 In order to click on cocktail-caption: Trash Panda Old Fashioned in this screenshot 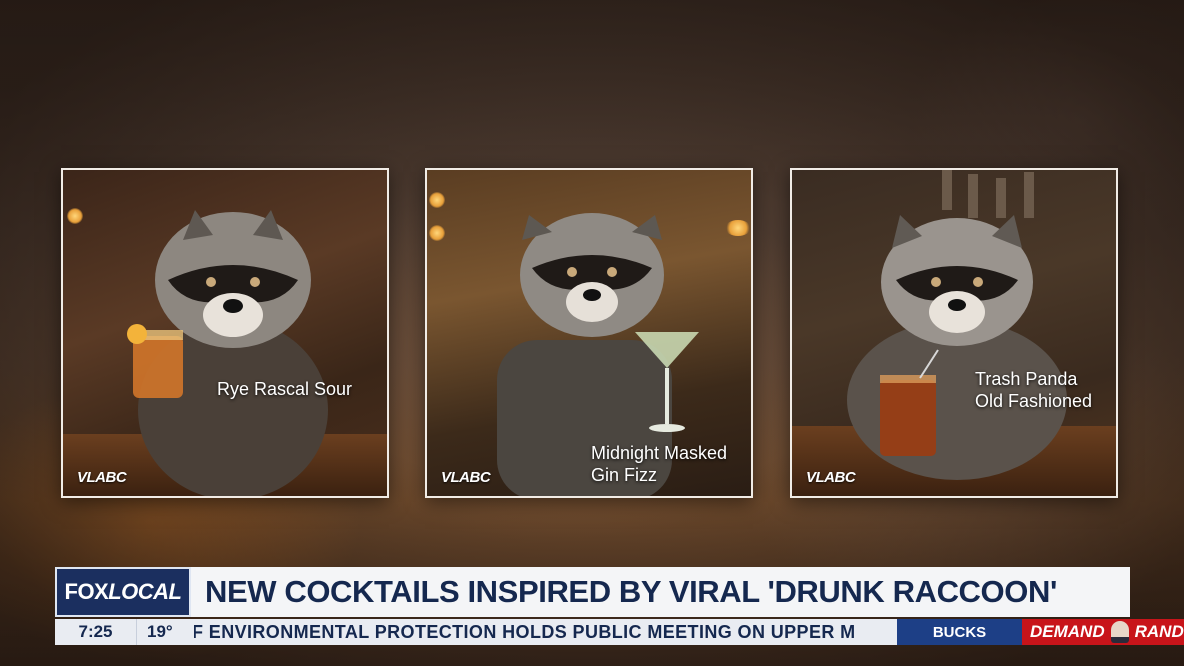, I will do `click(1034, 390)`.